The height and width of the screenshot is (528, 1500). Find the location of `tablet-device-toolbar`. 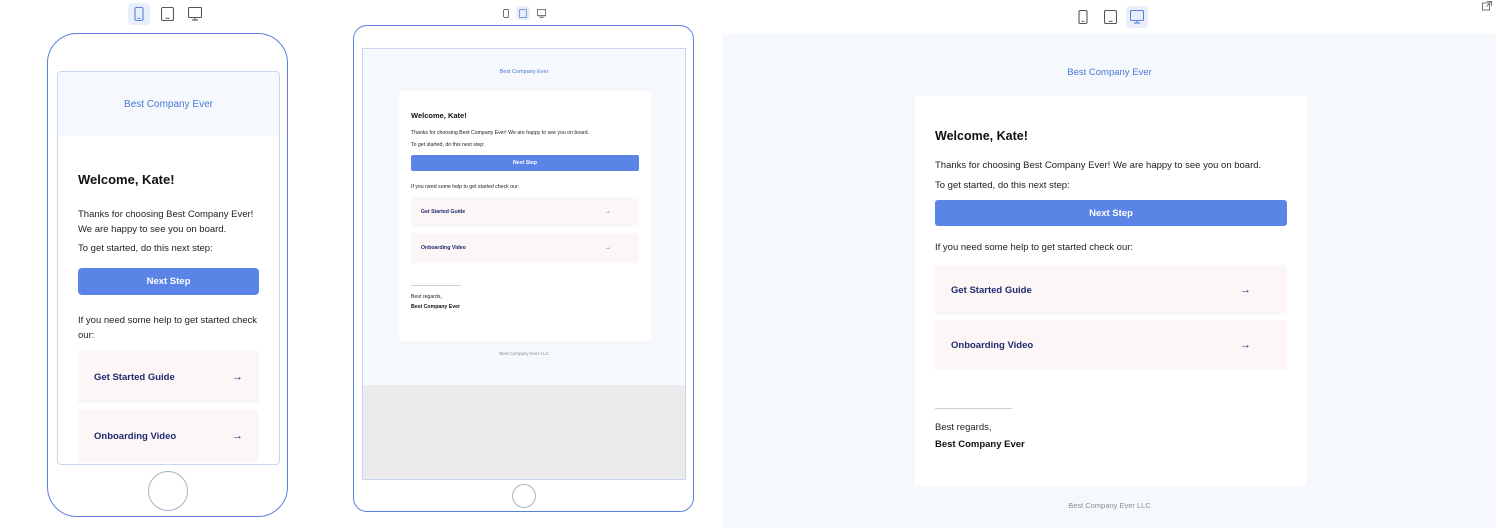

tablet-device-toolbar is located at coordinates (524, 13).